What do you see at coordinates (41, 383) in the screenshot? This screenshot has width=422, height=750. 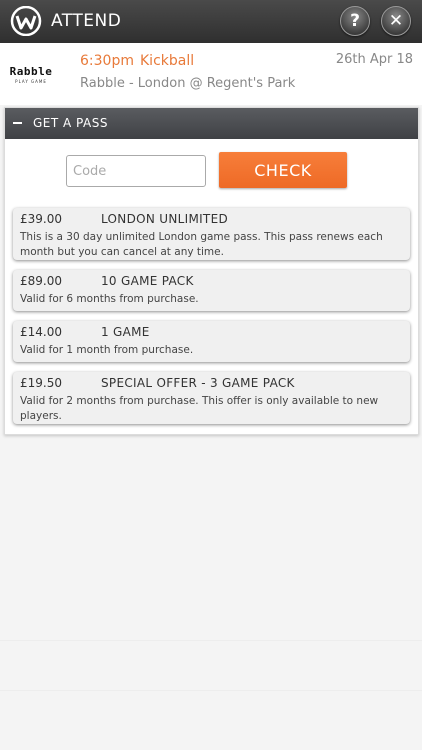 I see `pass-price: £19.50` at bounding box center [41, 383].